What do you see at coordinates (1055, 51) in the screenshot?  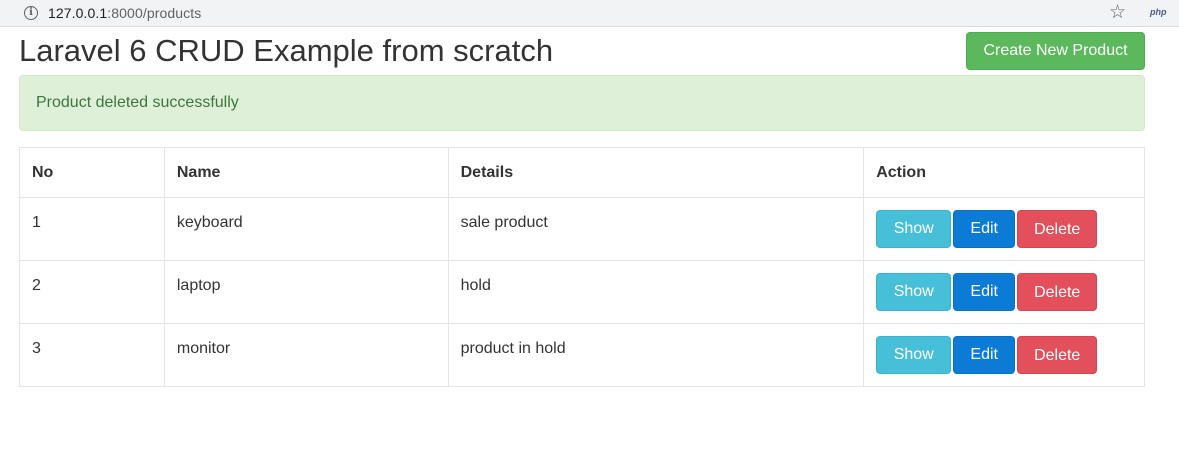 I see `create-new-product-button: Create New Product` at bounding box center [1055, 51].